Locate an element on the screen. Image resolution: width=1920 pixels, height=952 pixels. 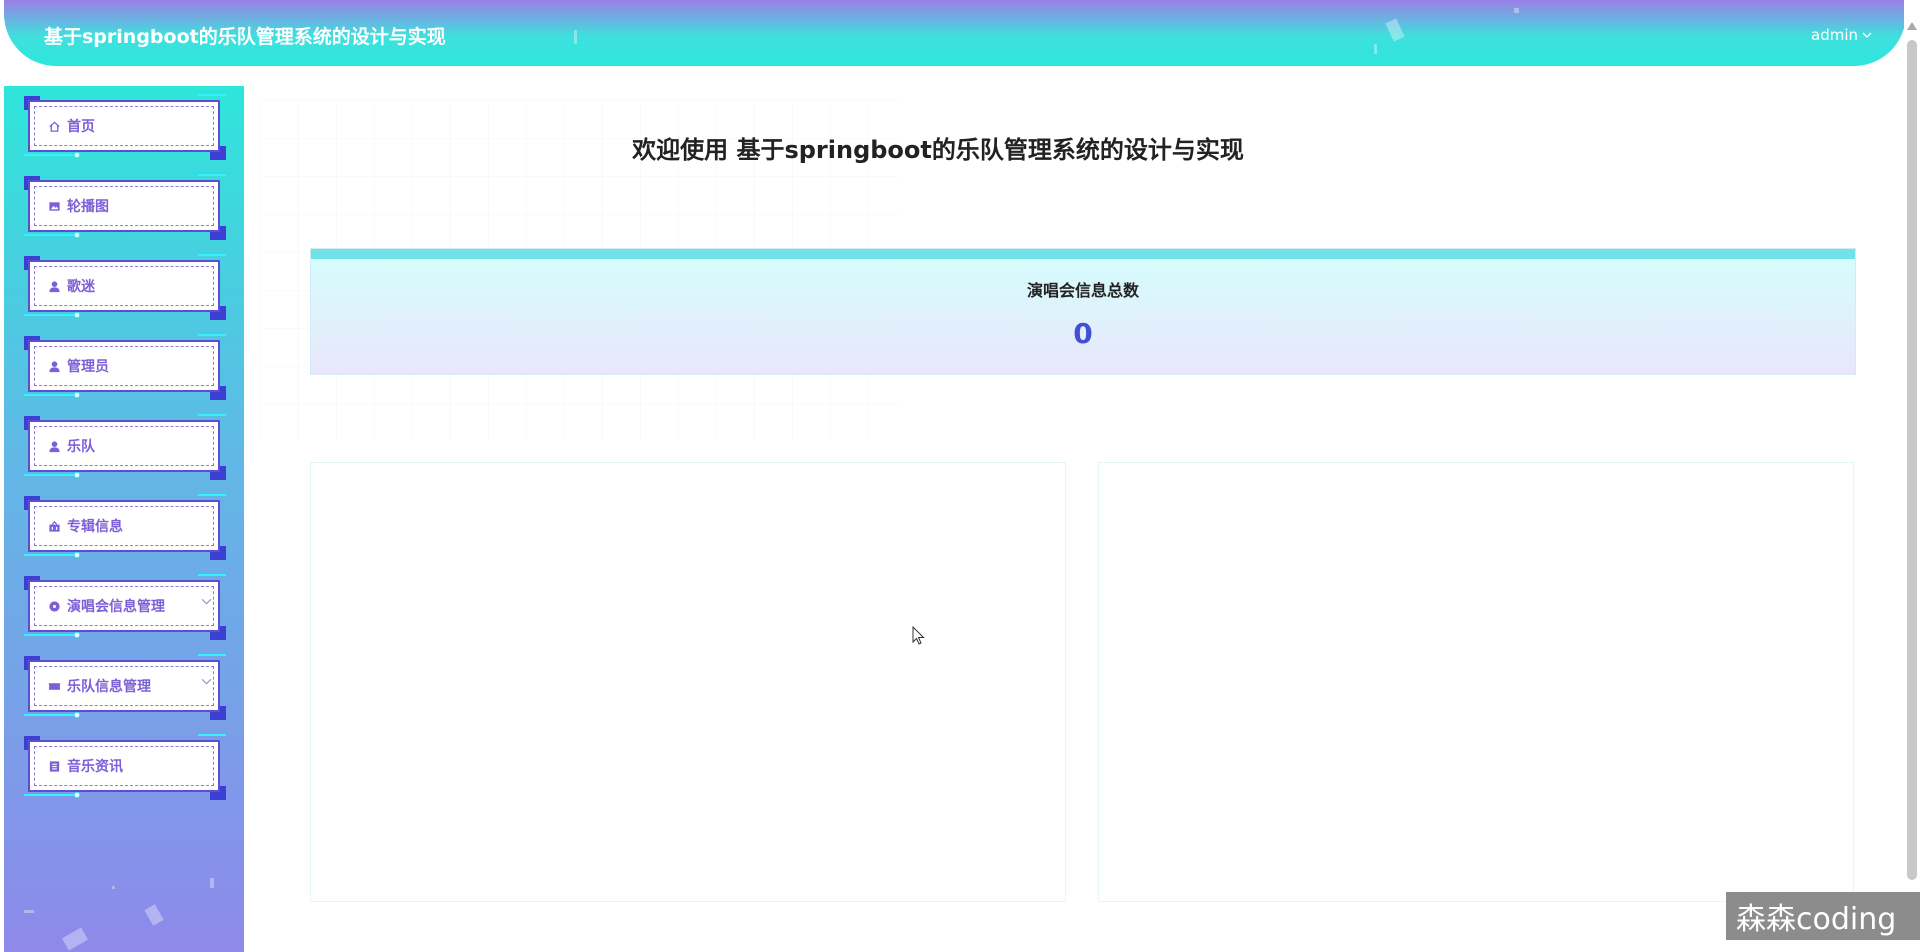
username: admin is located at coordinates (1834, 35).